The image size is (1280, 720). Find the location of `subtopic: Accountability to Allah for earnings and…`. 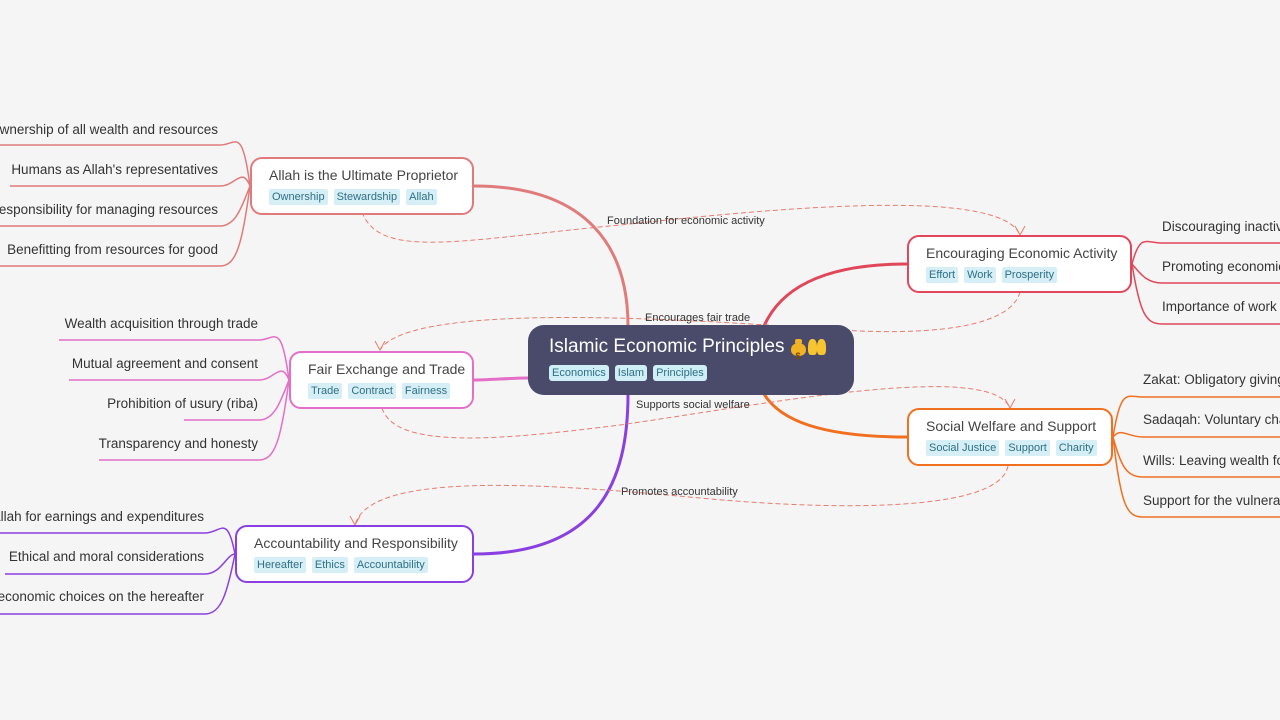

subtopic: Accountability to Allah for earnings and… is located at coordinates (102, 517).